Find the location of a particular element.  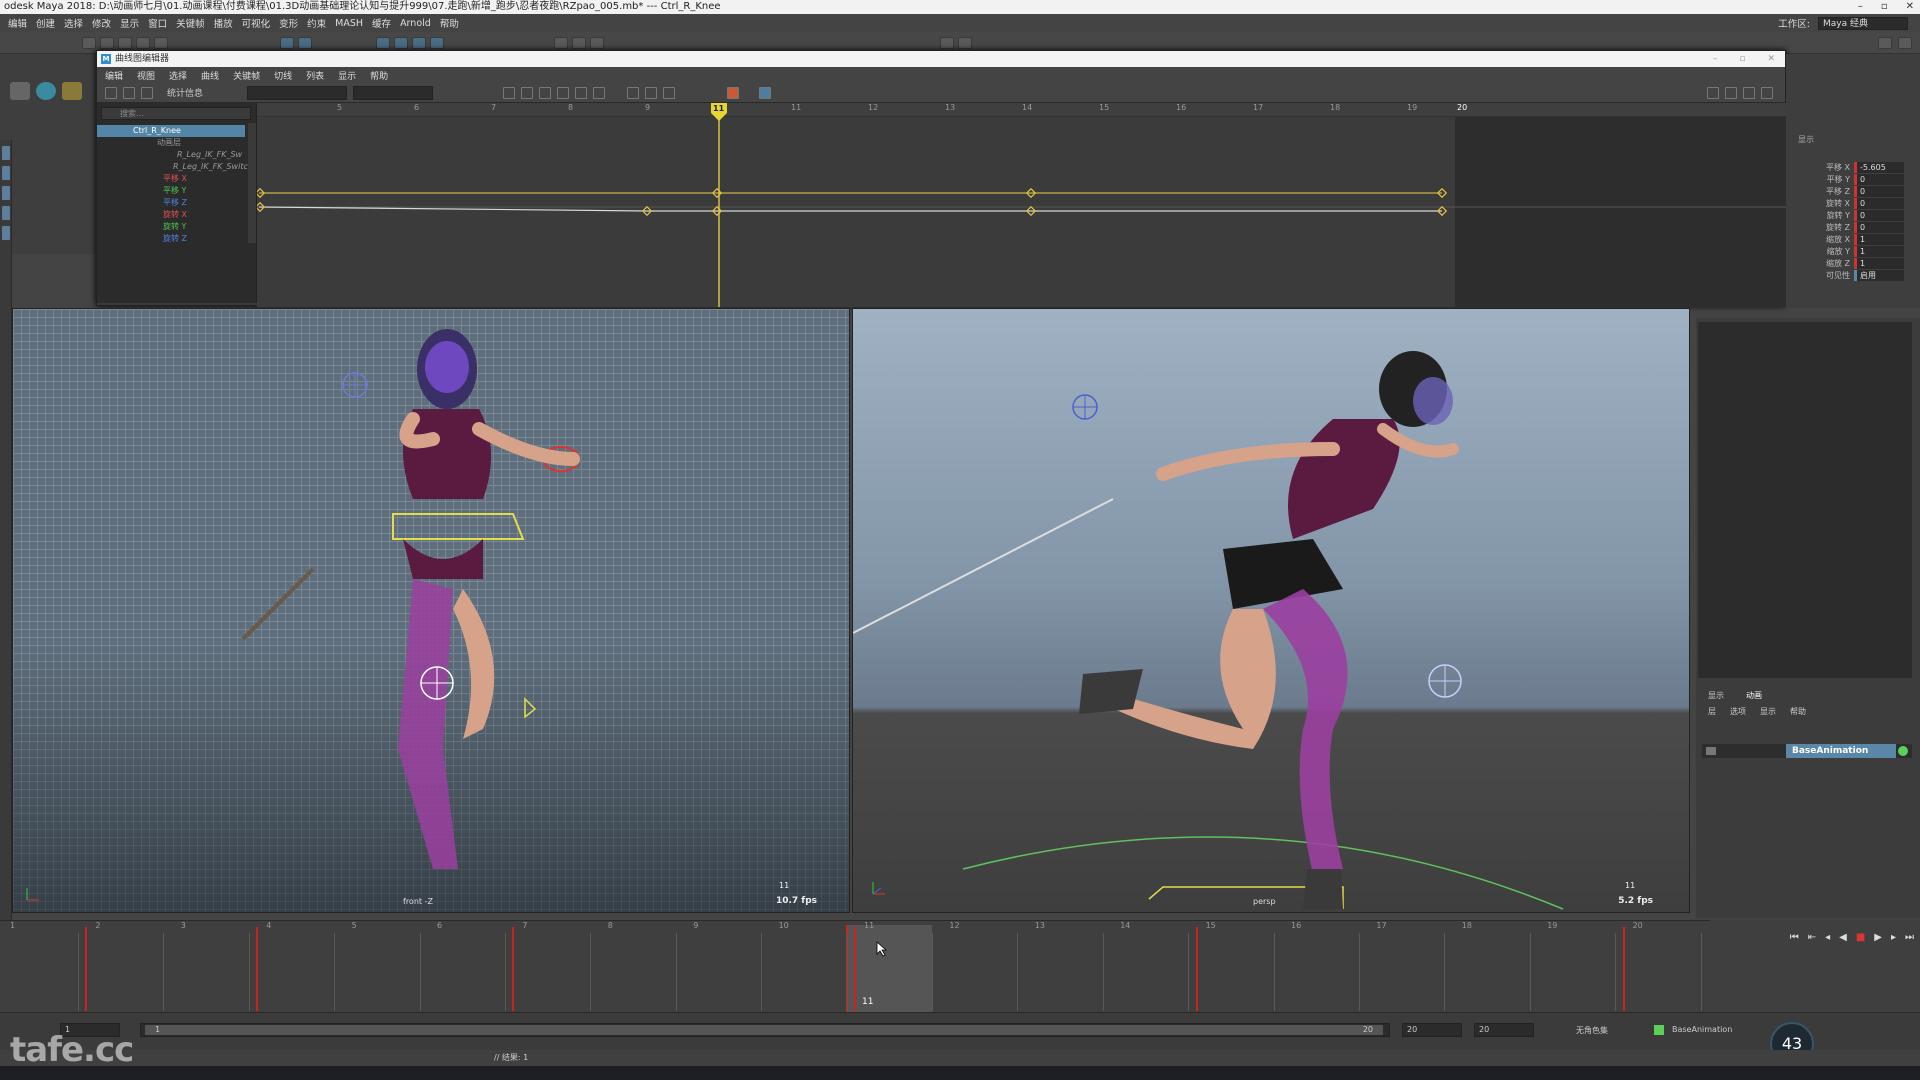

range-handle: 1 20 is located at coordinates (764, 1030).